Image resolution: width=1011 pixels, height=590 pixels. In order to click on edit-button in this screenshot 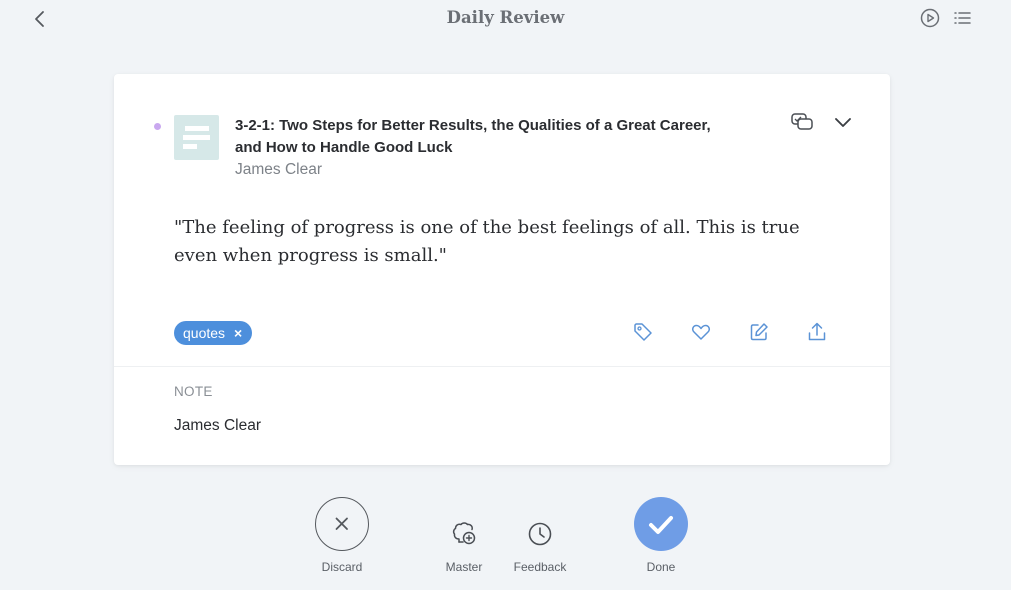, I will do `click(759, 332)`.